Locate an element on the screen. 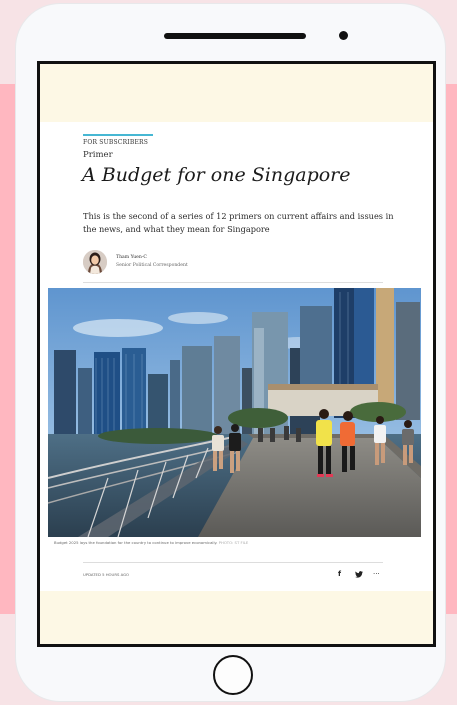  author-avatar is located at coordinates (95, 262).